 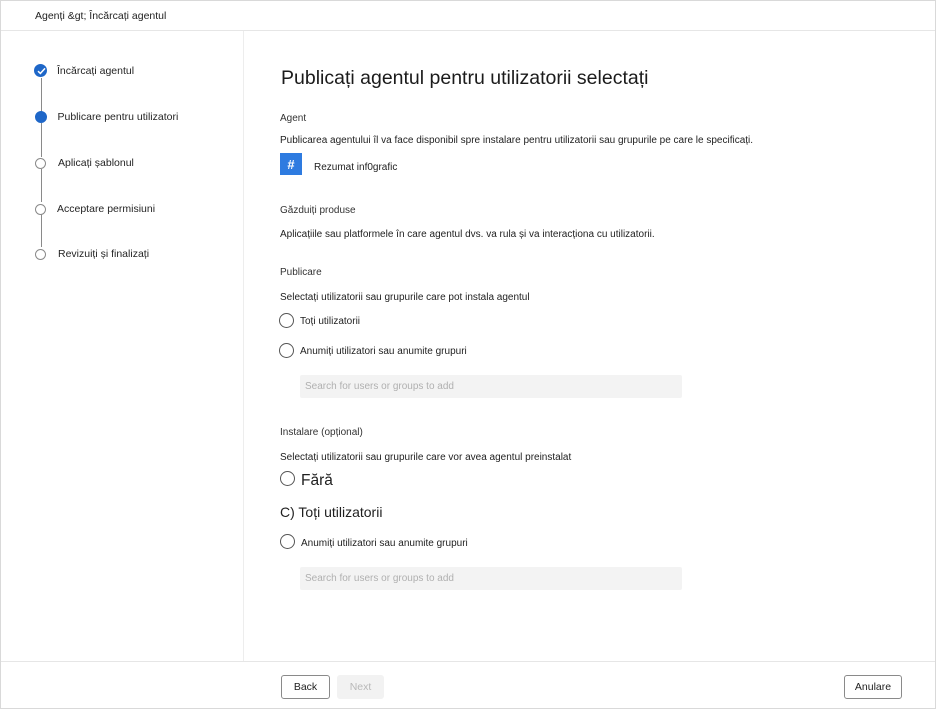 I want to click on agent-icon: #, so click(x=291, y=164).